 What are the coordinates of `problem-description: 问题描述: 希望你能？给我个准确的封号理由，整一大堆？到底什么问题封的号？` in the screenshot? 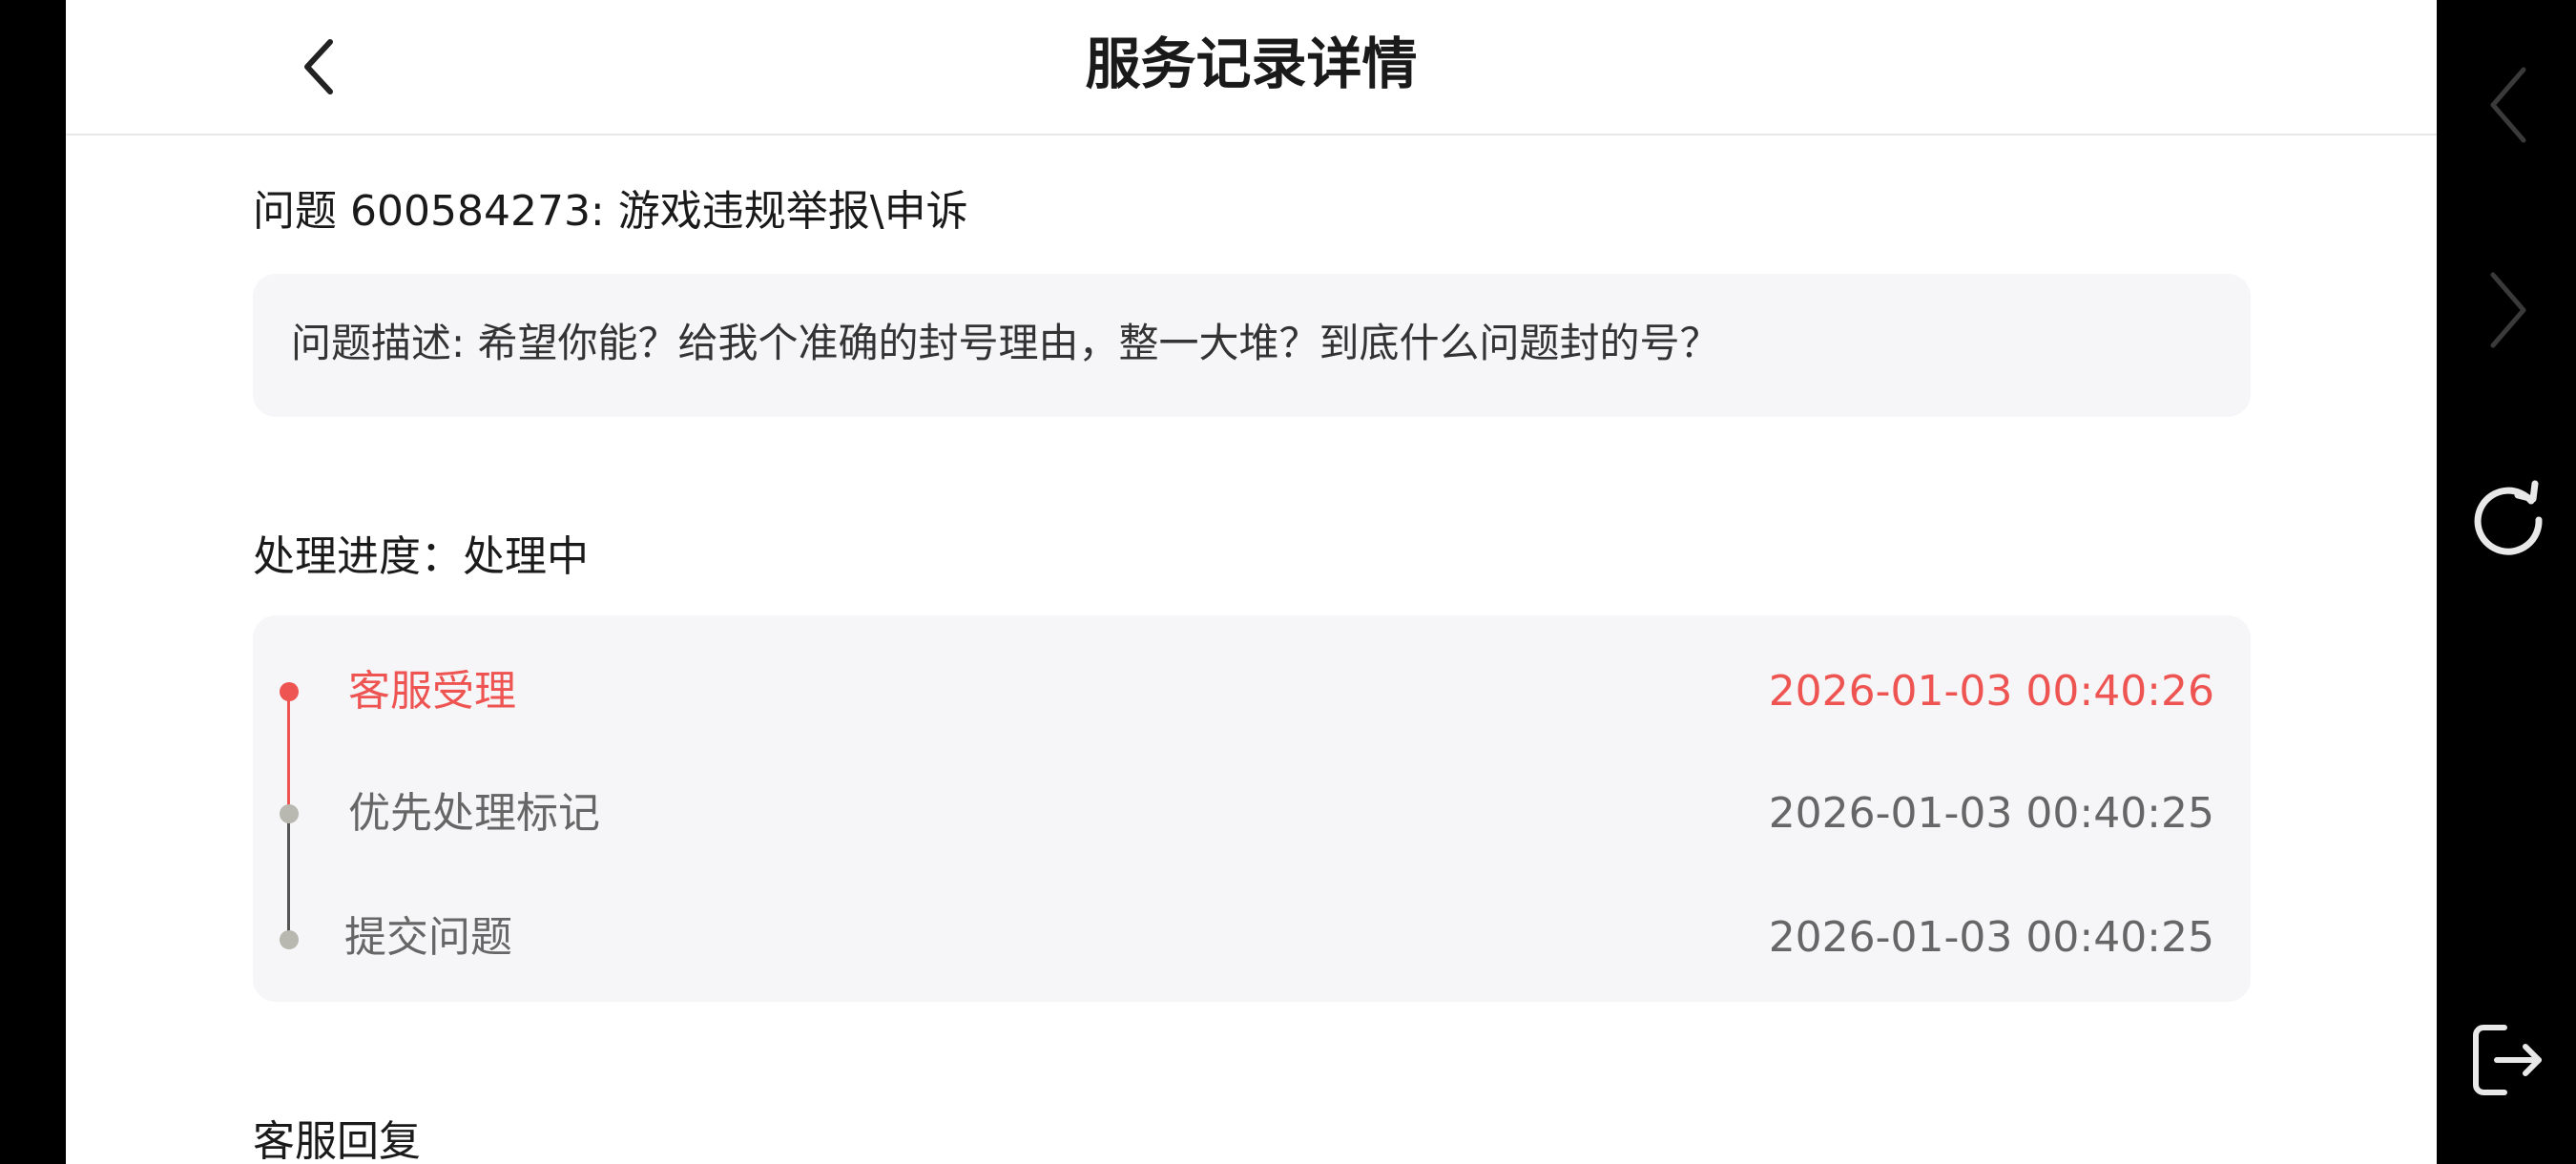 It's located at (1005, 343).